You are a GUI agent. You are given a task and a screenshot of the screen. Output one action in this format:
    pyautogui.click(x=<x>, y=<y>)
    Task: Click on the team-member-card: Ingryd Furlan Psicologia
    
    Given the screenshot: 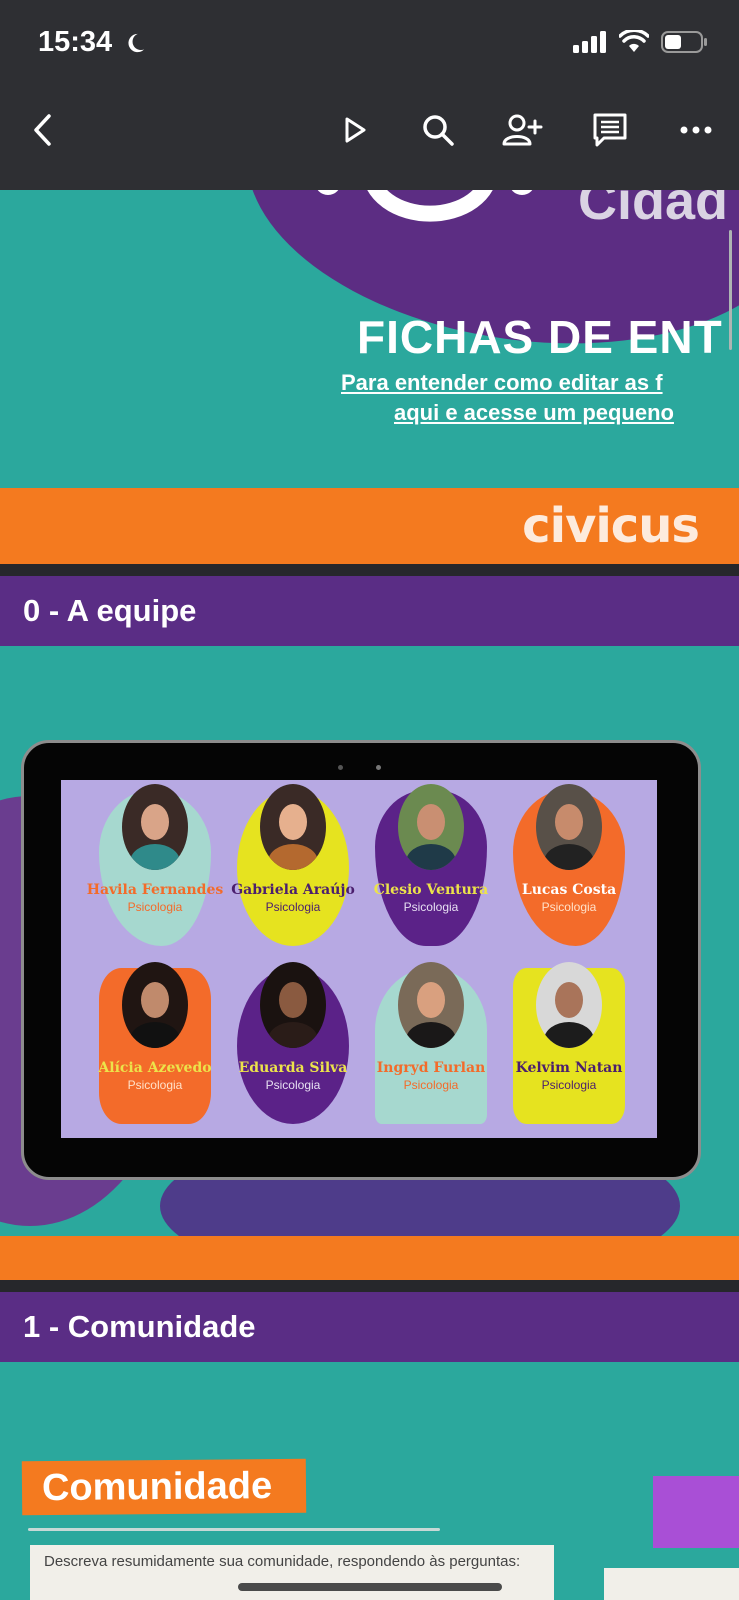 What is the action you would take?
    pyautogui.click(x=431, y=1046)
    